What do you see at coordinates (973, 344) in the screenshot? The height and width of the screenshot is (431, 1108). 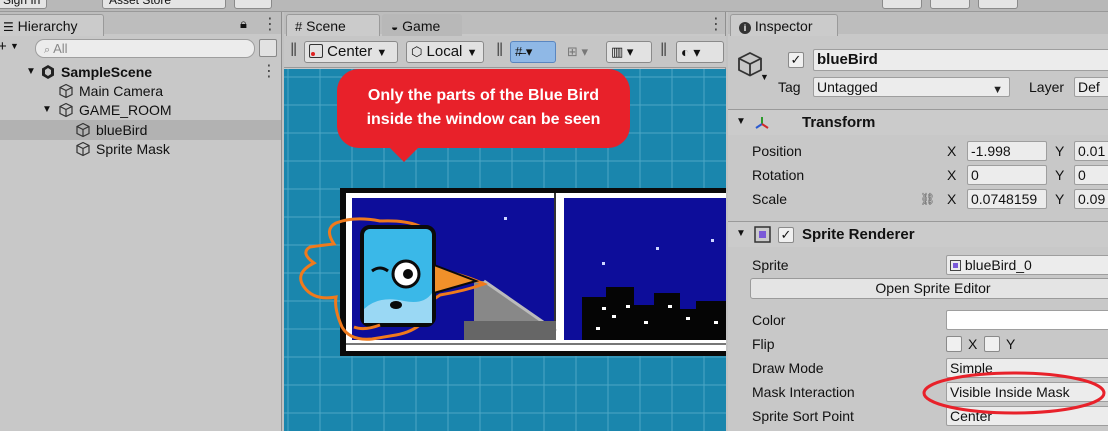 I see `flip-x-label: X` at bounding box center [973, 344].